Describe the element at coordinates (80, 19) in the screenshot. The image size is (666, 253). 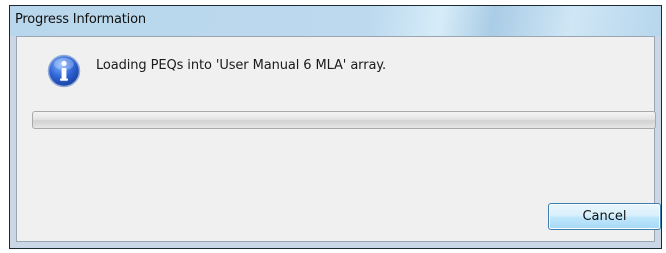
I see `window-title: Progress Information` at that location.